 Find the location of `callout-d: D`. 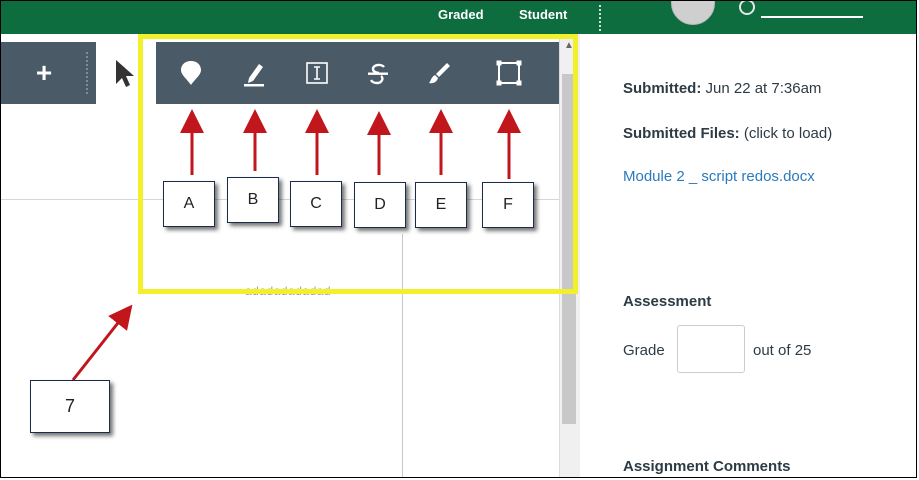

callout-d: D is located at coordinates (380, 205).